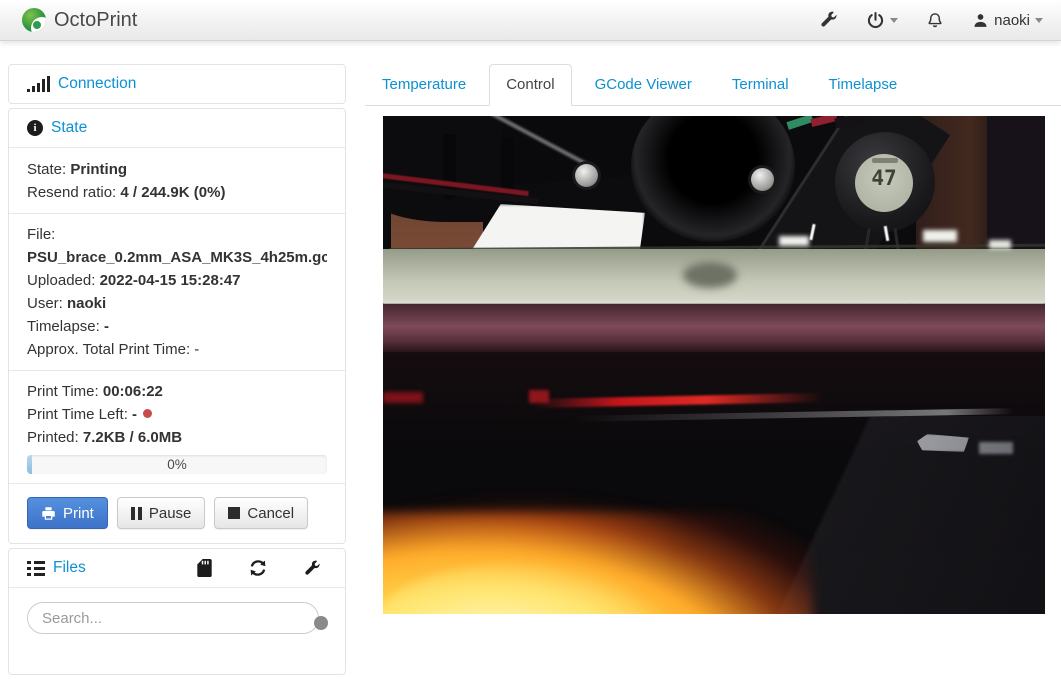  I want to click on webcam-bed-smudge, so click(710, 275).